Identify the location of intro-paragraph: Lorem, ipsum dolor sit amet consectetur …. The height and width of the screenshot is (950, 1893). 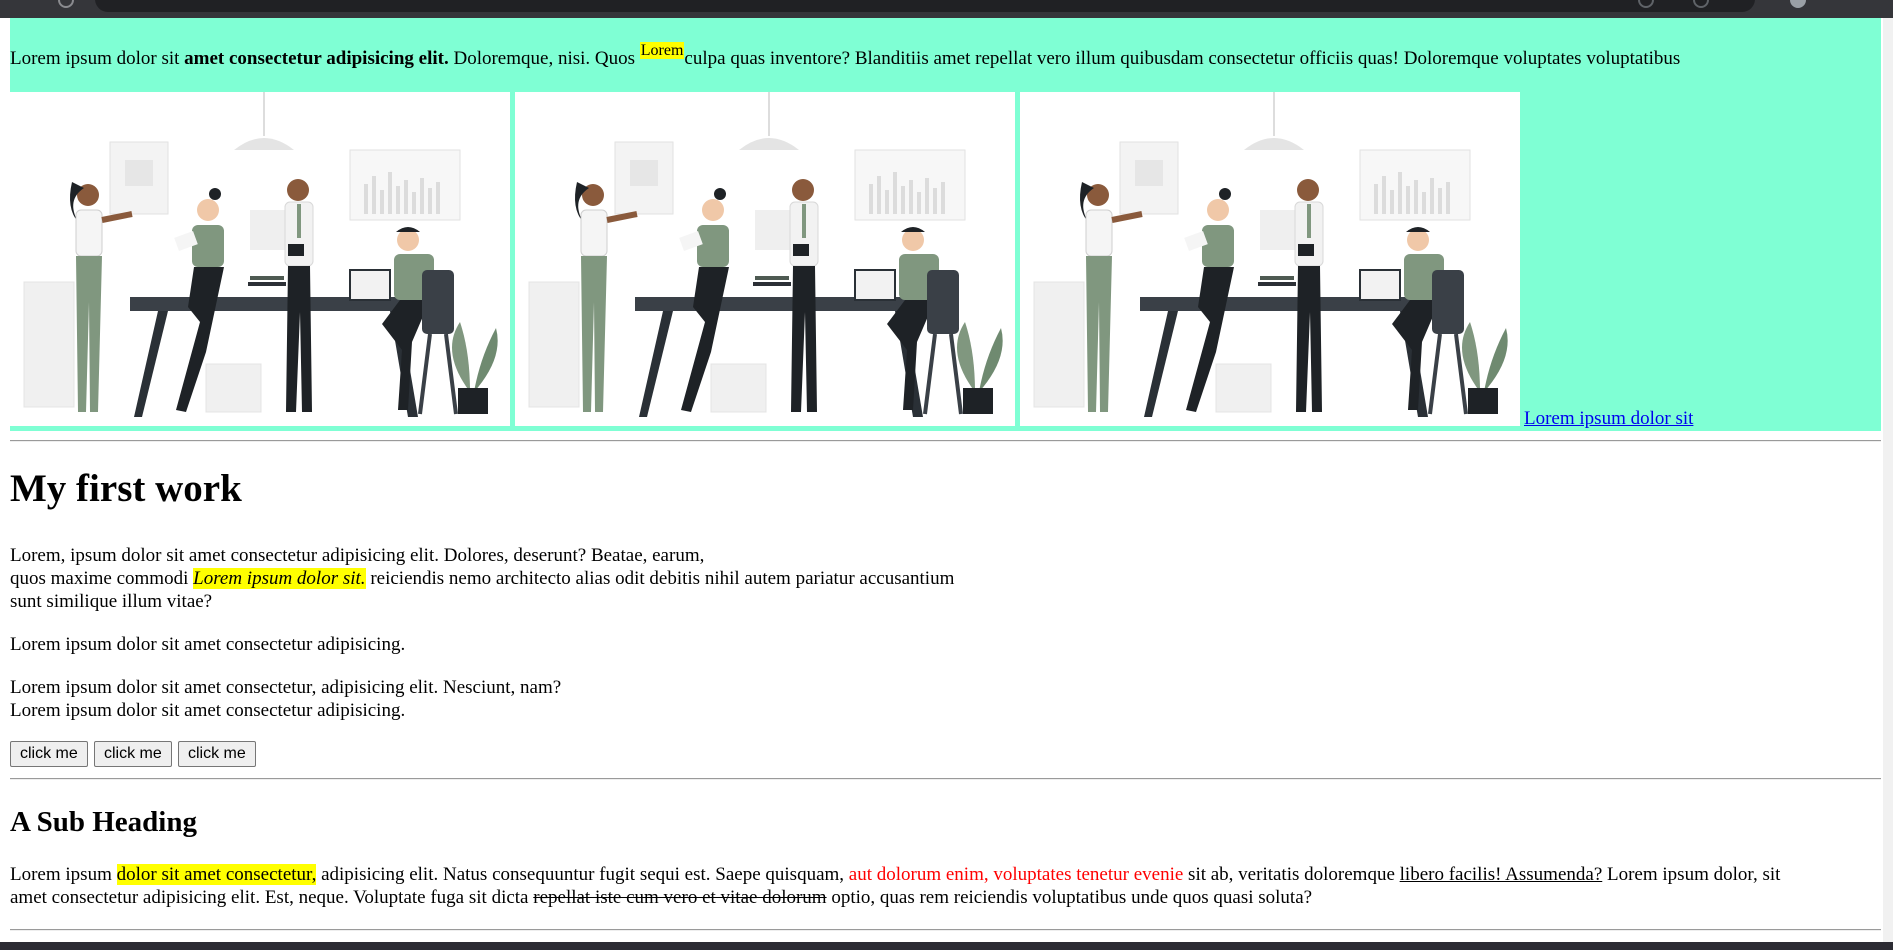
(482, 578).